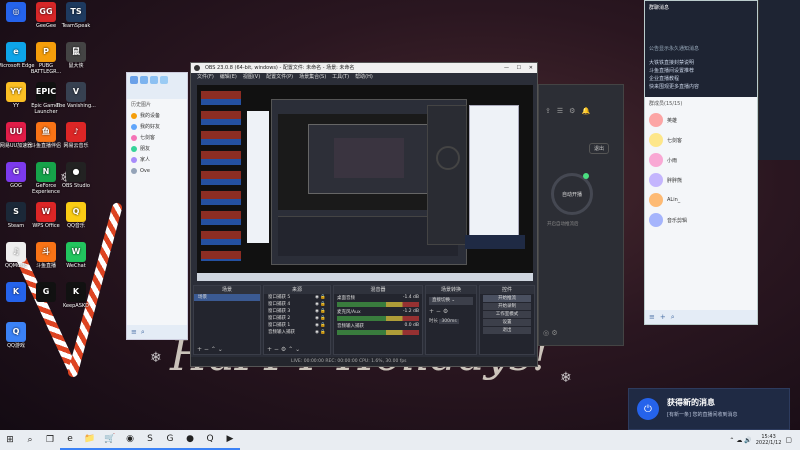 Image resolution: width=800 pixels, height=450 pixels. Describe the element at coordinates (312, 77) in the screenshot. I see `obs-menu-item: 场景集合(S)` at that location.